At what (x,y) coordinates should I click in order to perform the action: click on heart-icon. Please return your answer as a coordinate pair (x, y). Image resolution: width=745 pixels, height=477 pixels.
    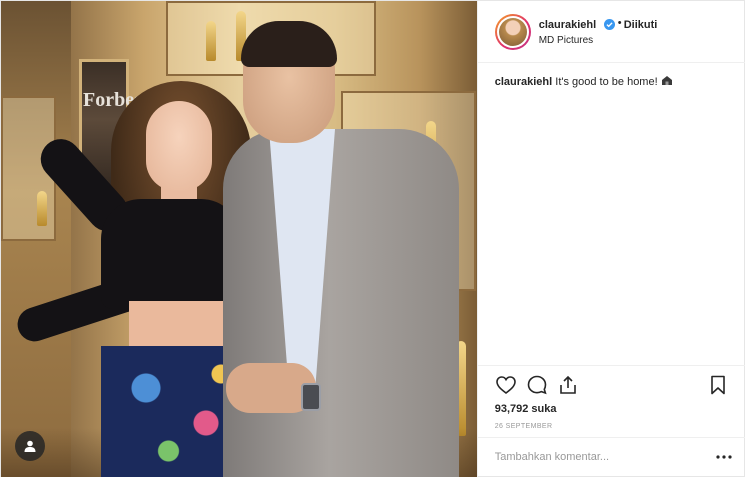
    Looking at the image, I should click on (506, 385).